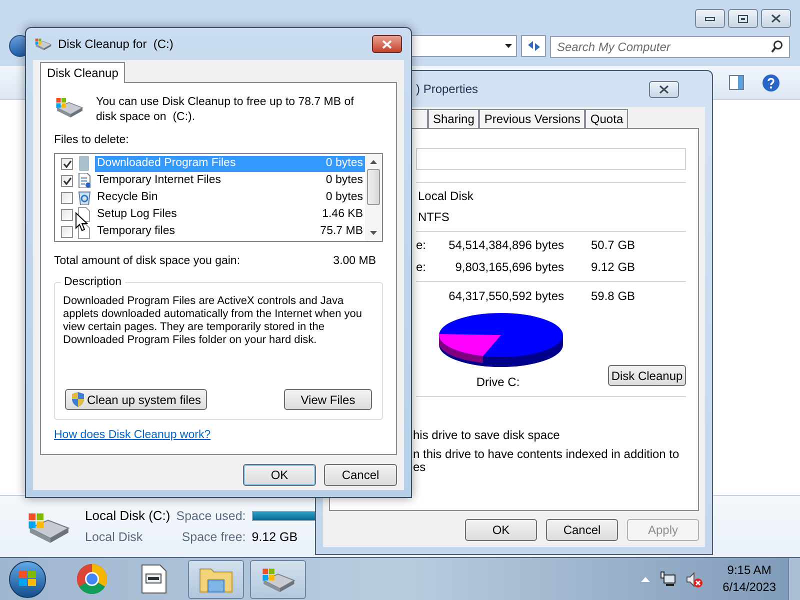  What do you see at coordinates (373, 187) in the screenshot?
I see `scroll-thumb` at bounding box center [373, 187].